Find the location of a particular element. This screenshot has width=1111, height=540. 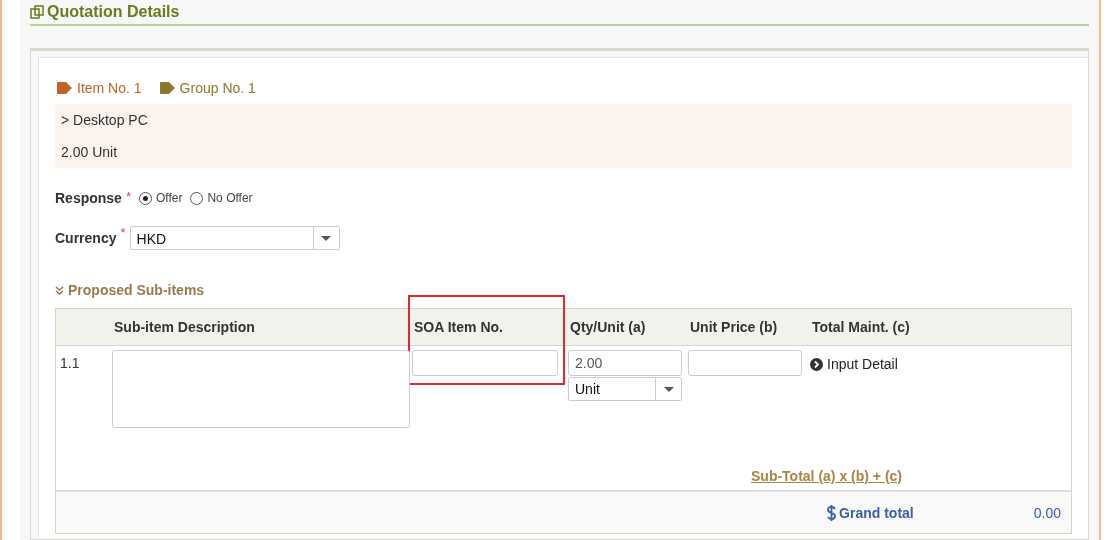

grand-total-value: 0.00 is located at coordinates (1047, 512).